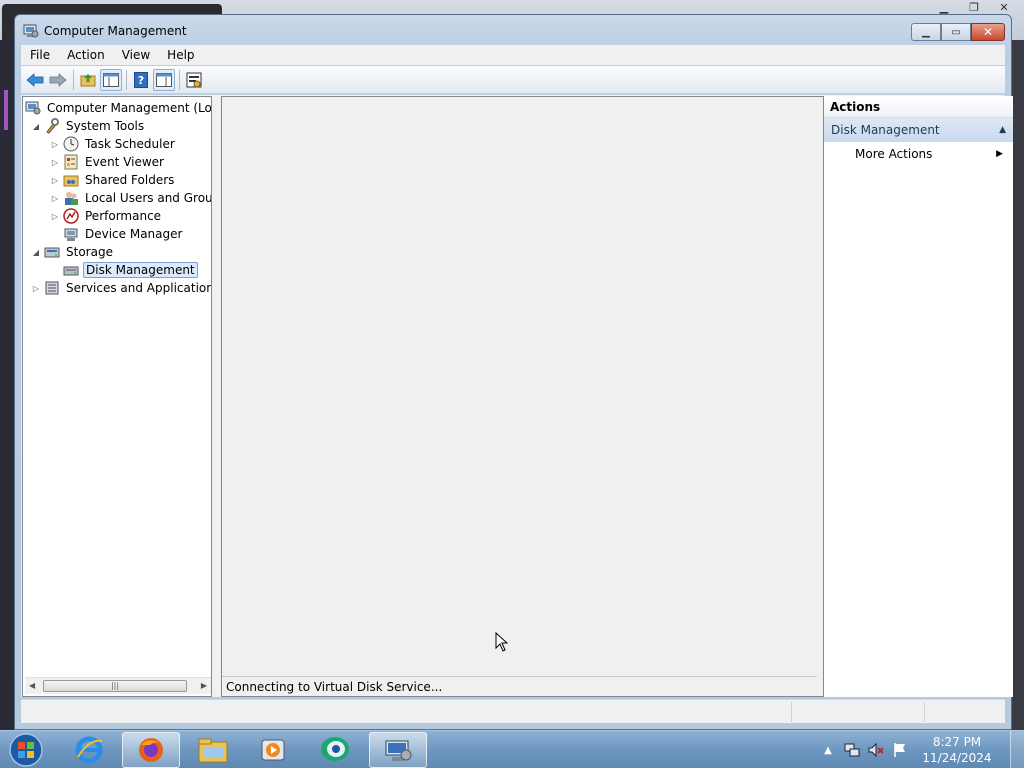 This screenshot has width=1024, height=768. Describe the element at coordinates (164, 79) in the screenshot. I see `show-hide-action-pane-button` at that location.